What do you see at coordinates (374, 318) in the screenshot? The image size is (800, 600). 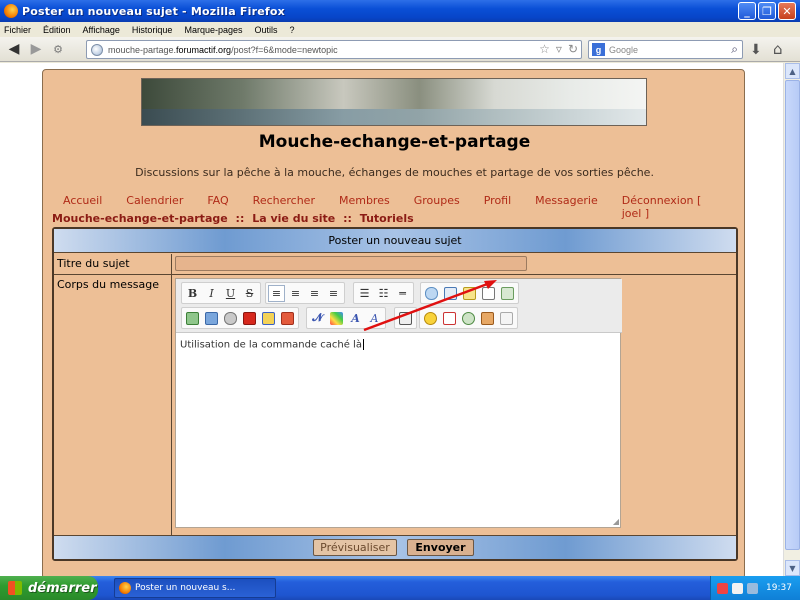 I see `font-face-icon: A` at bounding box center [374, 318].